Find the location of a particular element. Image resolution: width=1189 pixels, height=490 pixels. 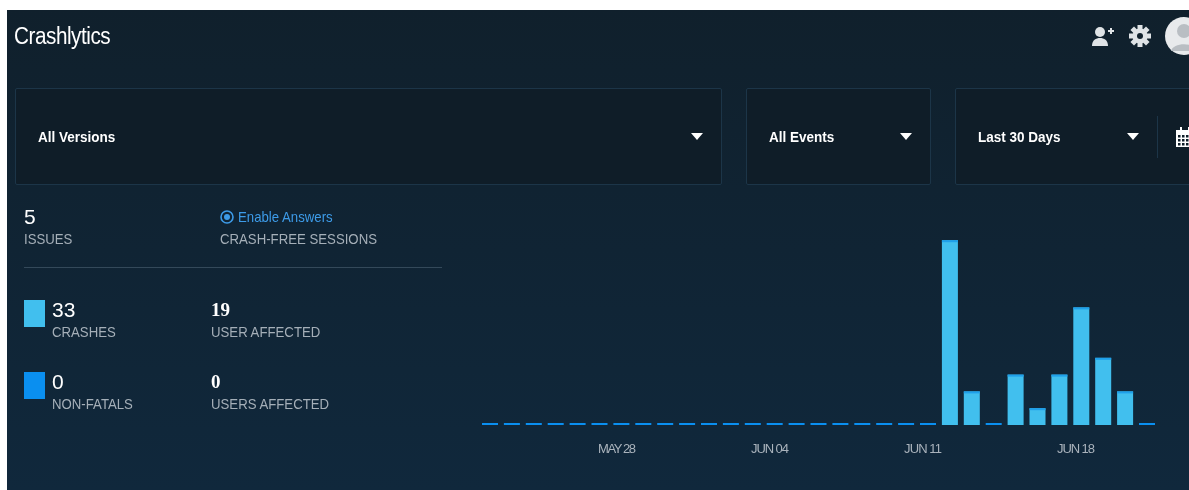

metric-label: CRASHES is located at coordinates (84, 332).